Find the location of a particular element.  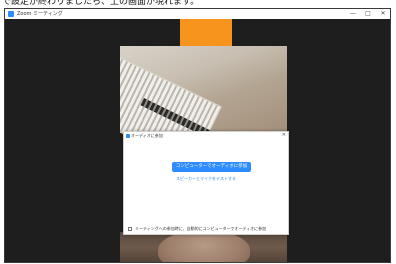

window-title: Zoom ミーティング is located at coordinates (40, 14).